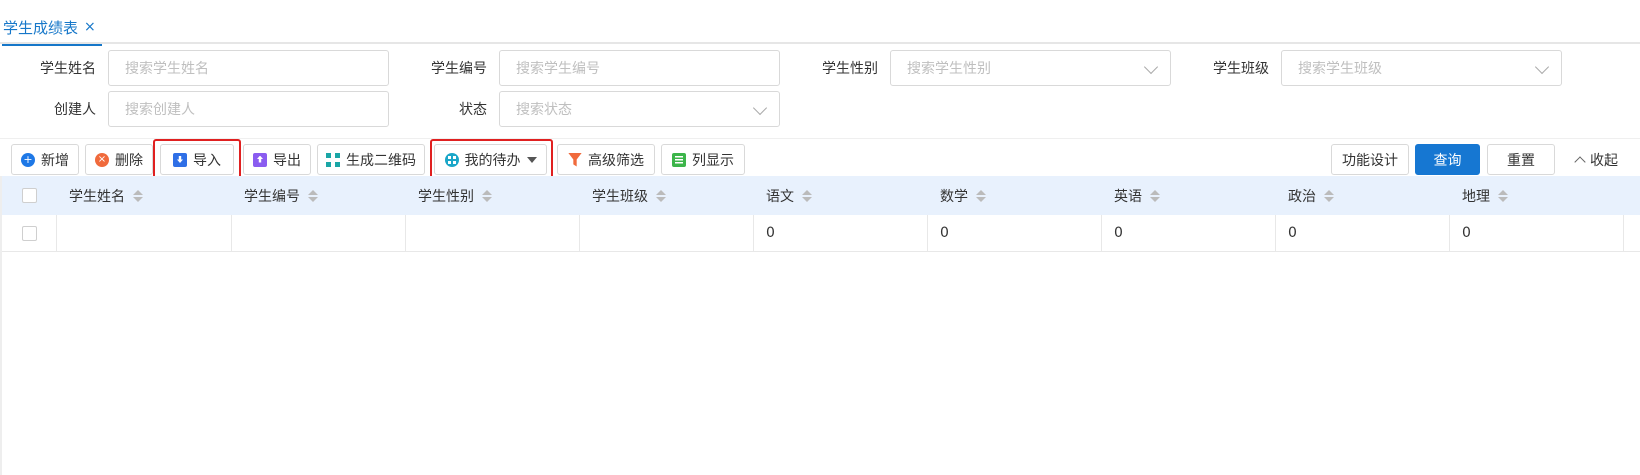  What do you see at coordinates (1340, 69) in the screenshot?
I see `placeholder: 搜索学生班级` at bounding box center [1340, 69].